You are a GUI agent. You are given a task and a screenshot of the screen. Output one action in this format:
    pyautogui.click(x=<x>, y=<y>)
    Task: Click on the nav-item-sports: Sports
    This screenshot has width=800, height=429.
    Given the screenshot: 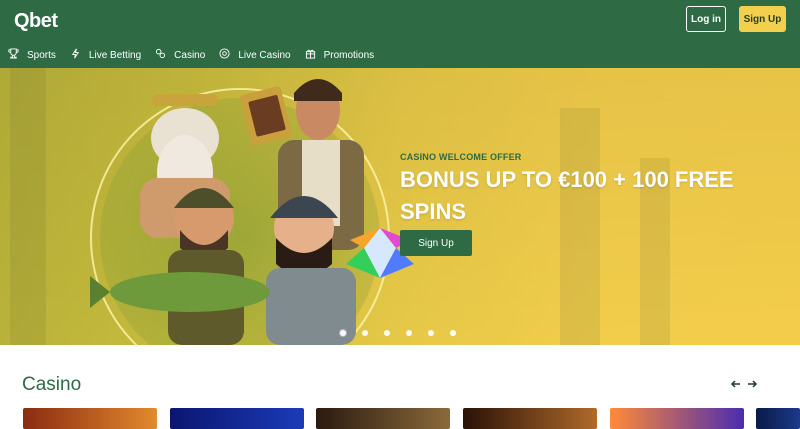 What is the action you would take?
    pyautogui.click(x=32, y=55)
    